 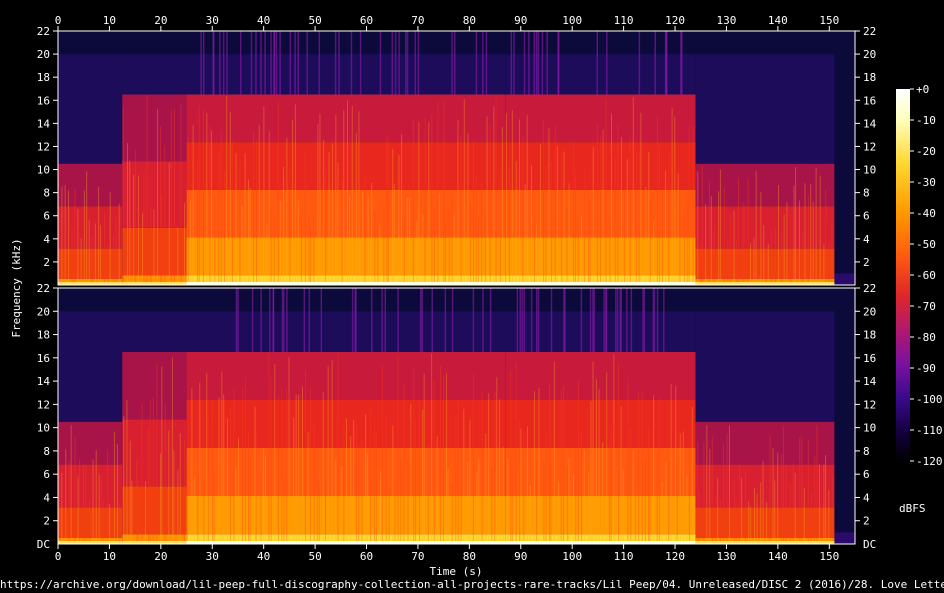 What do you see at coordinates (263, 20) in the screenshot?
I see `x-tick-label-top: 40` at bounding box center [263, 20].